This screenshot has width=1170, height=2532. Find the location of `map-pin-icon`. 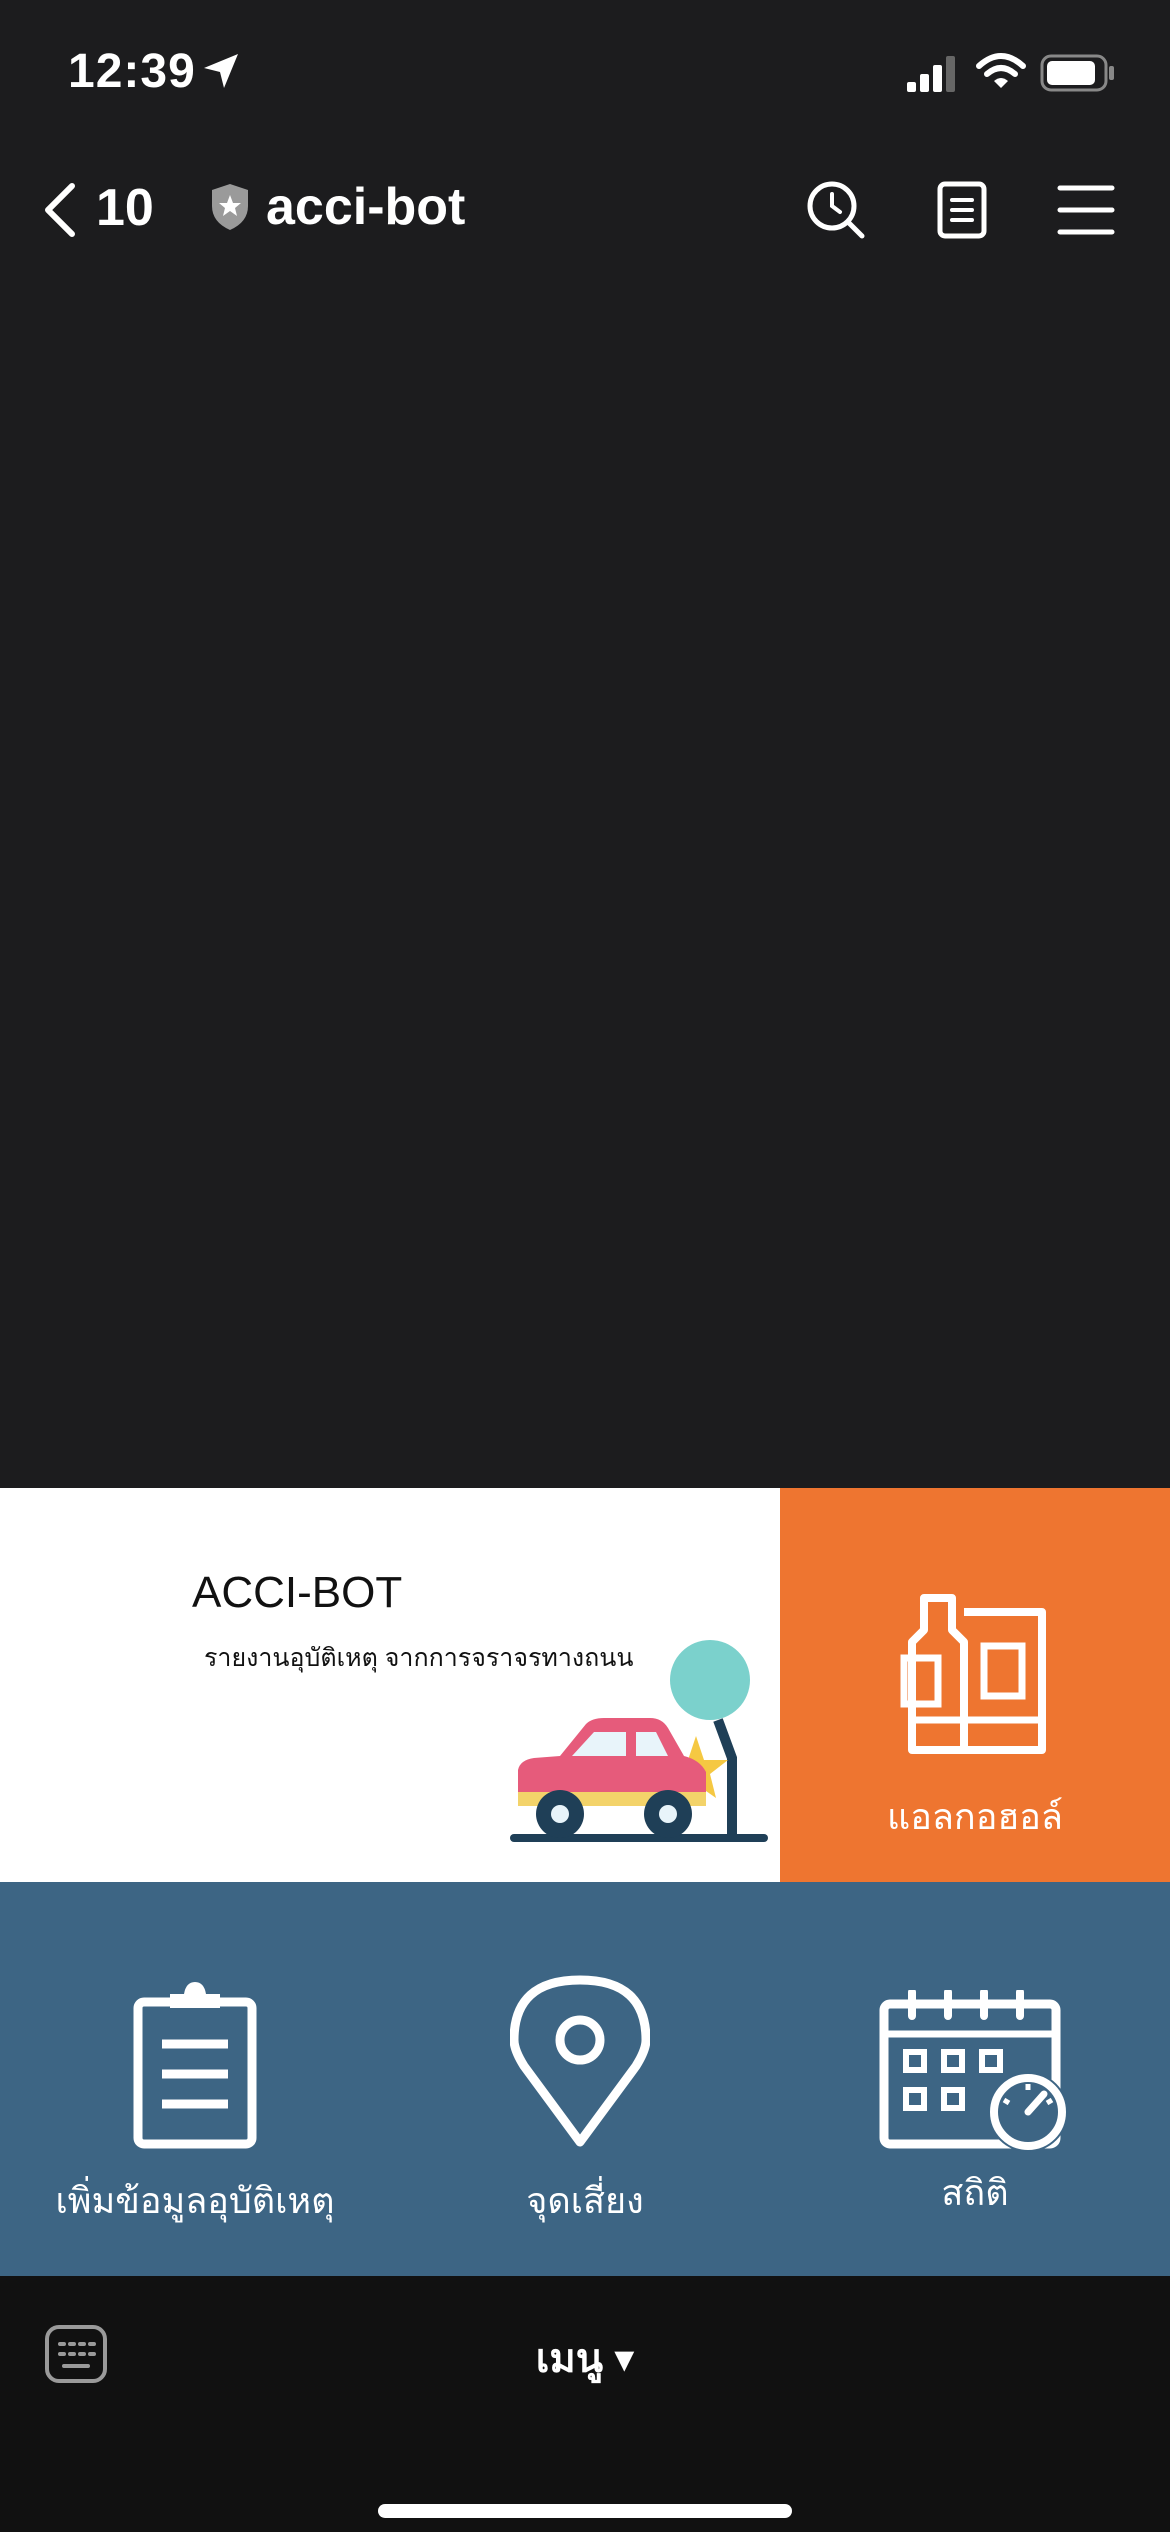

map-pin-icon is located at coordinates (580, 2061).